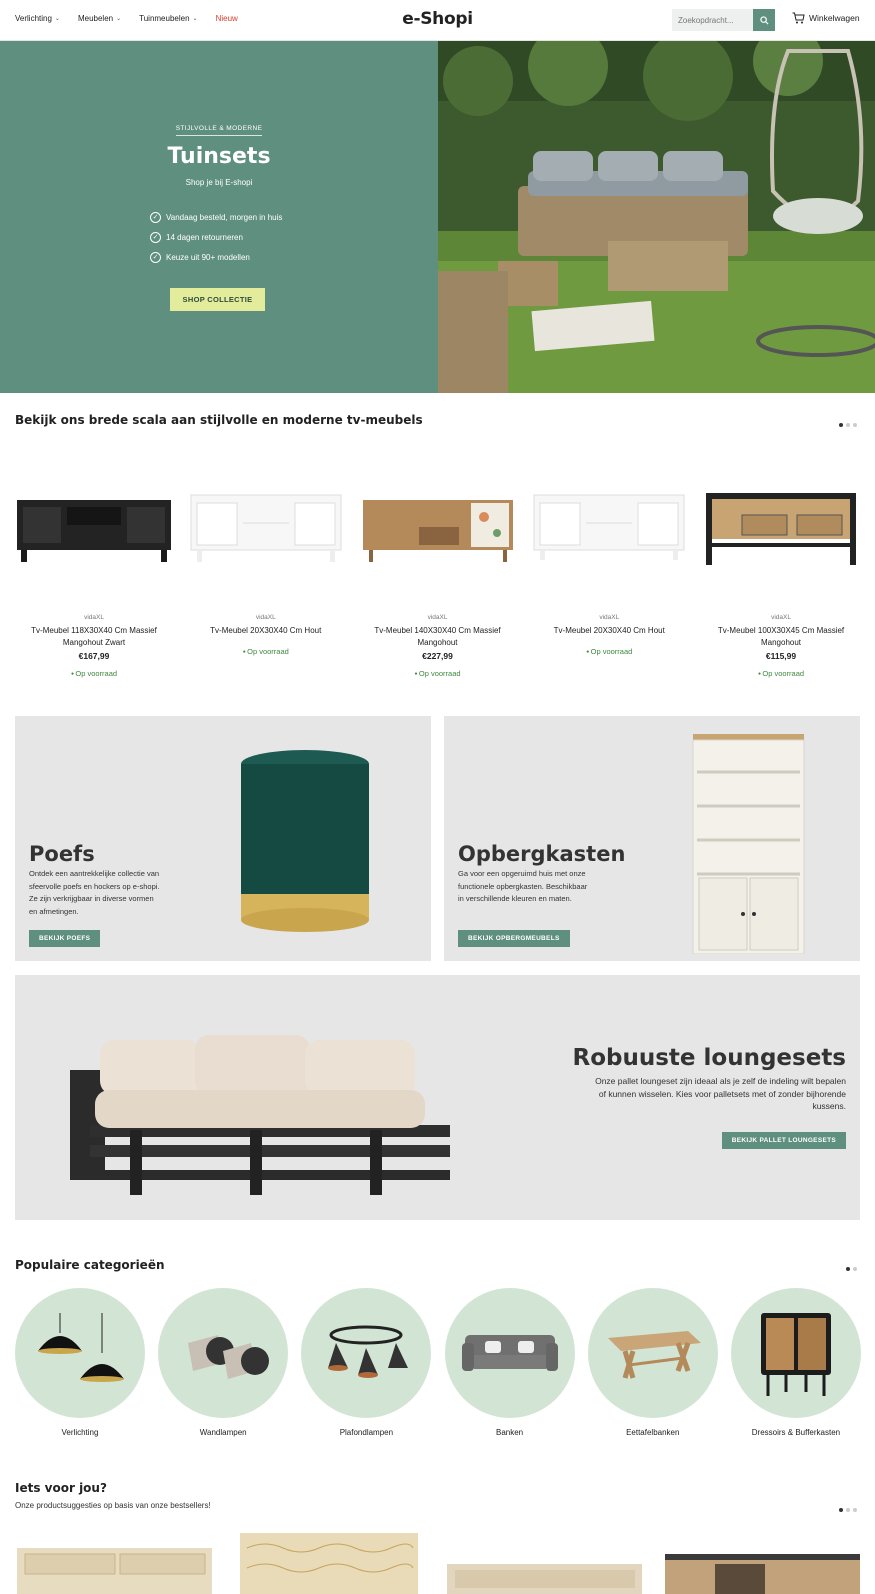  I want to click on hero-eyebrow: STIJLVOLLE & MODERNE, so click(219, 130).